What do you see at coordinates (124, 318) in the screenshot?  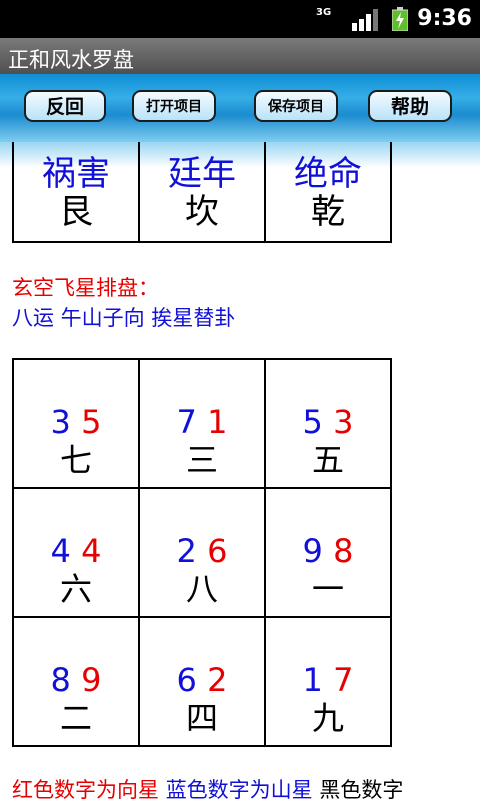 I see `chart-subheading: 八运 午山子向 挨星替卦` at bounding box center [124, 318].